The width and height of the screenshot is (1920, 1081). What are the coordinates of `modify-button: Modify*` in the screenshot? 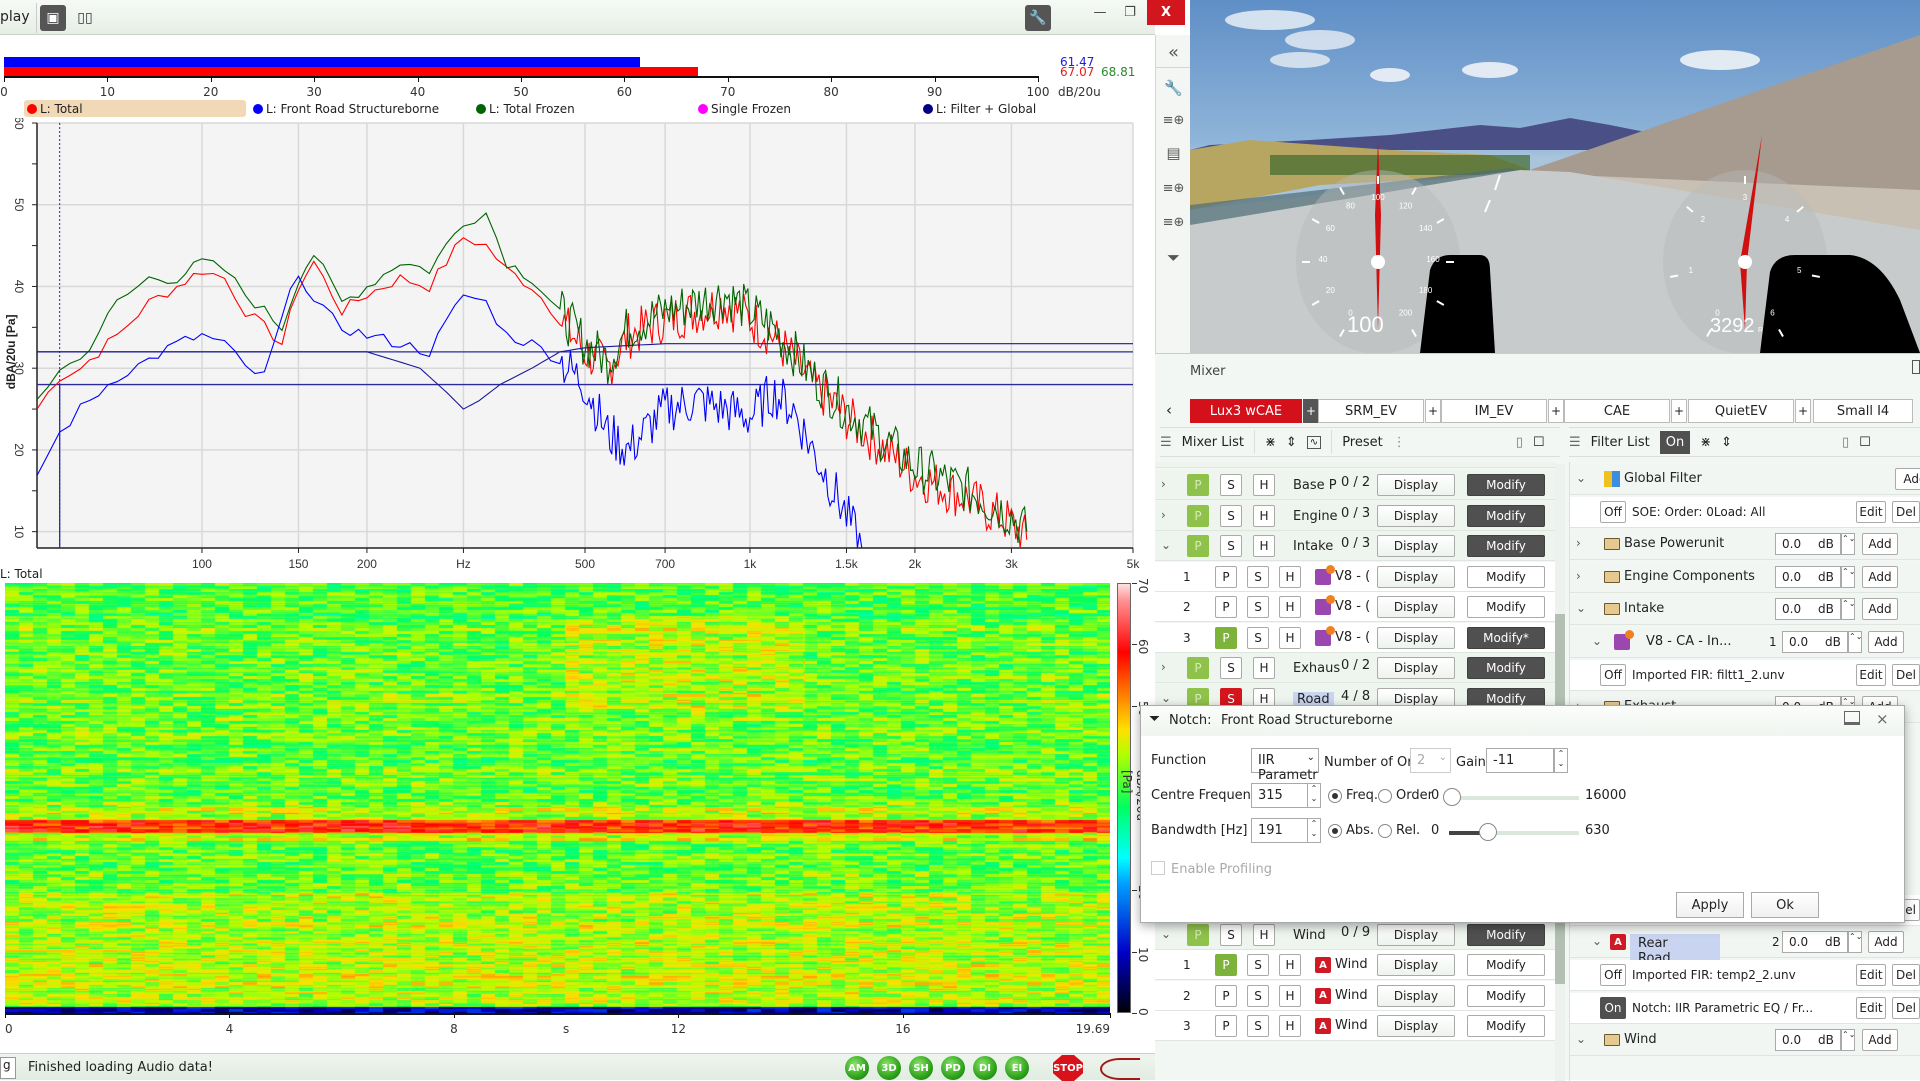 It's located at (1506, 637).